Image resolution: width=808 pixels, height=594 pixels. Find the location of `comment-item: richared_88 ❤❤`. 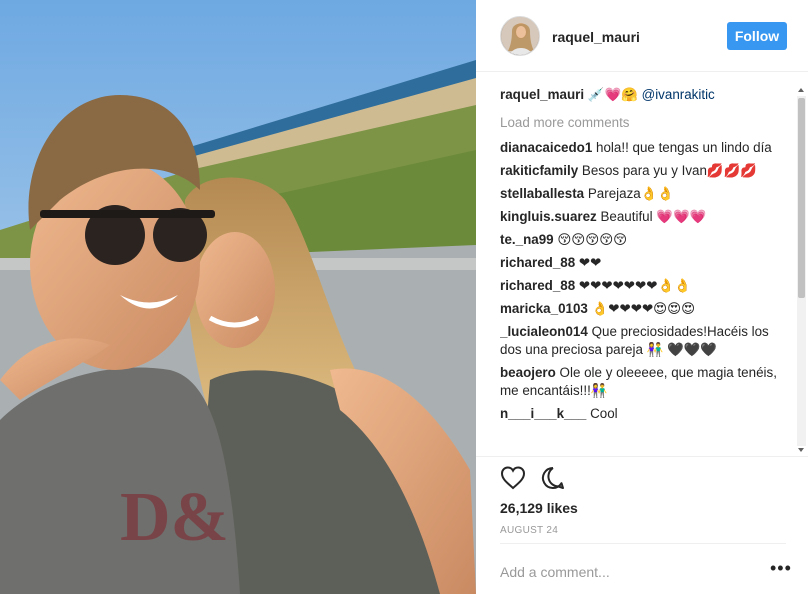

comment-item: richared_88 ❤❤ is located at coordinates (646, 263).